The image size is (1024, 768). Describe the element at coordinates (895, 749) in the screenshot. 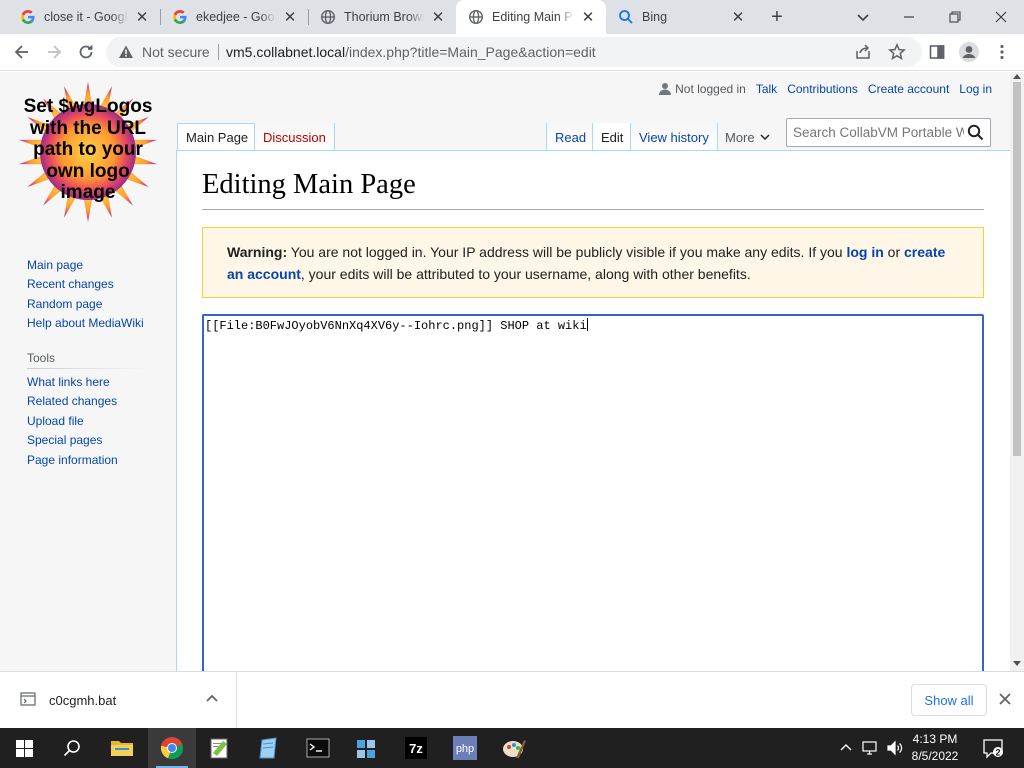

I see `volume-icon` at that location.